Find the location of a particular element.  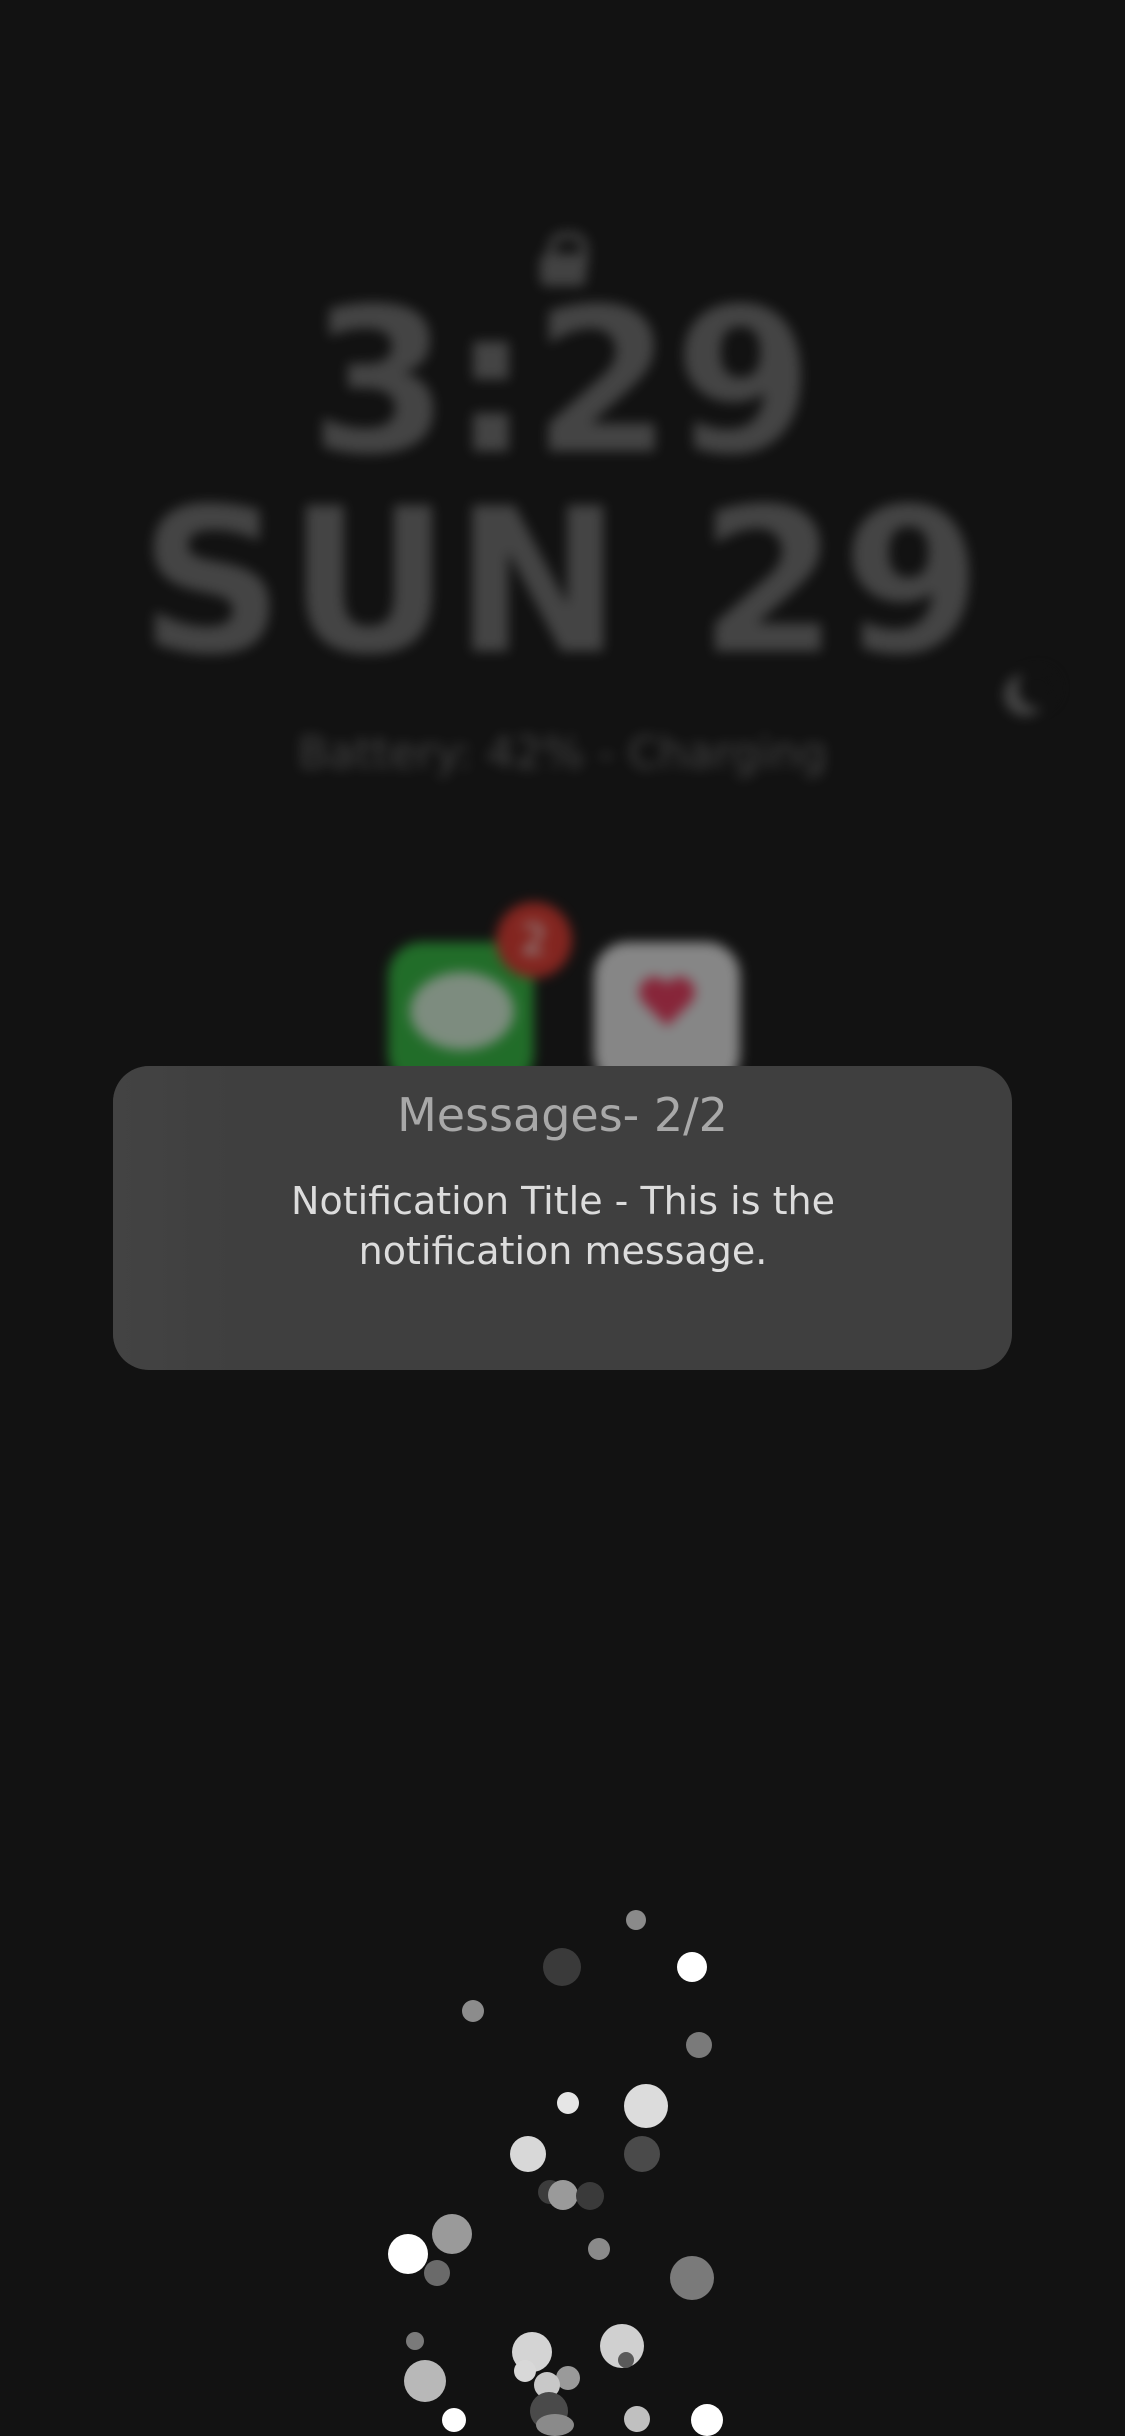

lock-screen-time: 3:29 is located at coordinates (562, 382).